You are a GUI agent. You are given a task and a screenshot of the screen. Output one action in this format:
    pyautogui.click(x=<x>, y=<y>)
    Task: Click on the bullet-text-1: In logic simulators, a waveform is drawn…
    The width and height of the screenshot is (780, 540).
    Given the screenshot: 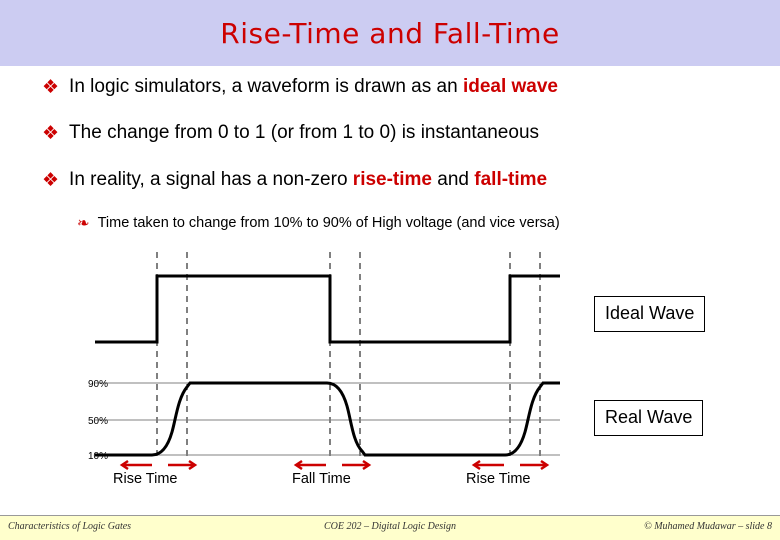 What is the action you would take?
    pyautogui.click(x=313, y=86)
    